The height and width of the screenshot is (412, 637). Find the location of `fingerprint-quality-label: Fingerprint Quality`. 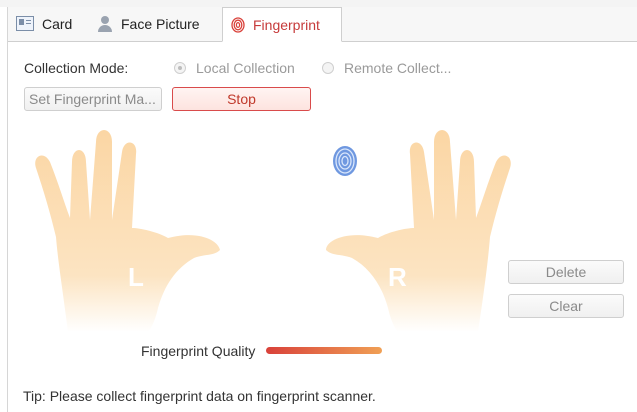

fingerprint-quality-label: Fingerprint Quality is located at coordinates (198, 351).